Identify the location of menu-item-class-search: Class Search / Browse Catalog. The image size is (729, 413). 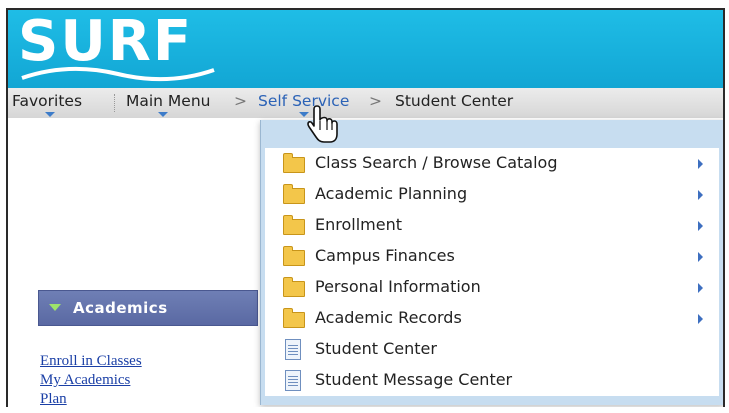
(492, 163).